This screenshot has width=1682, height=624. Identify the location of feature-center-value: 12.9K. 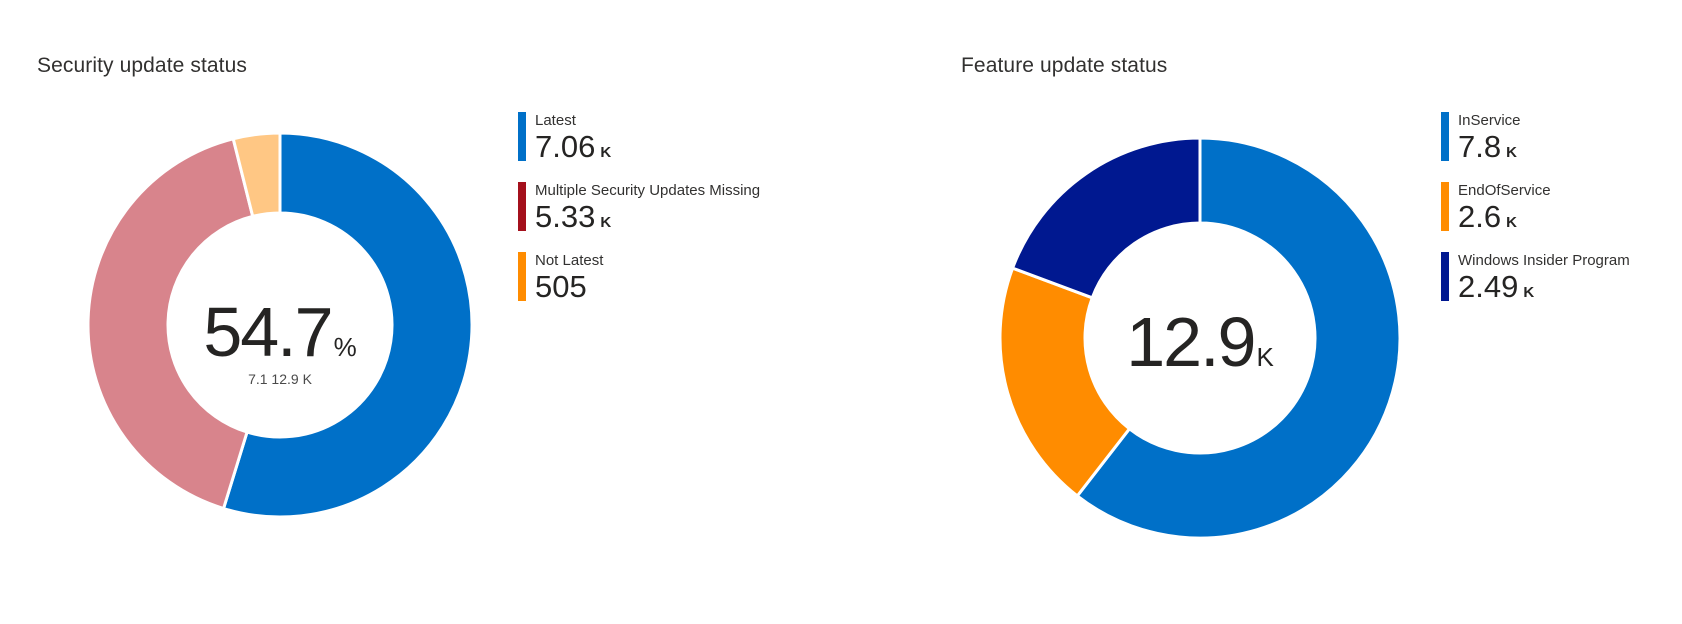
(1200, 344).